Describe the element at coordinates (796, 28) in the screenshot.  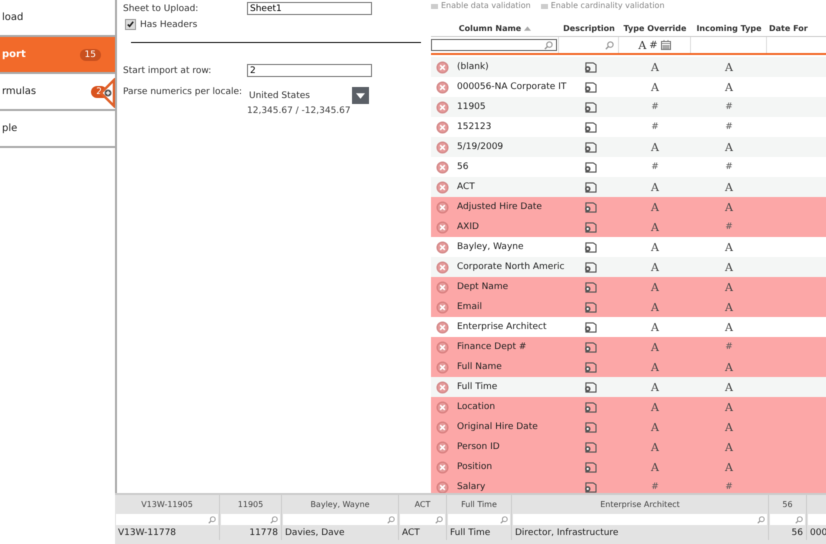
I see `column-header: Date For` at that location.